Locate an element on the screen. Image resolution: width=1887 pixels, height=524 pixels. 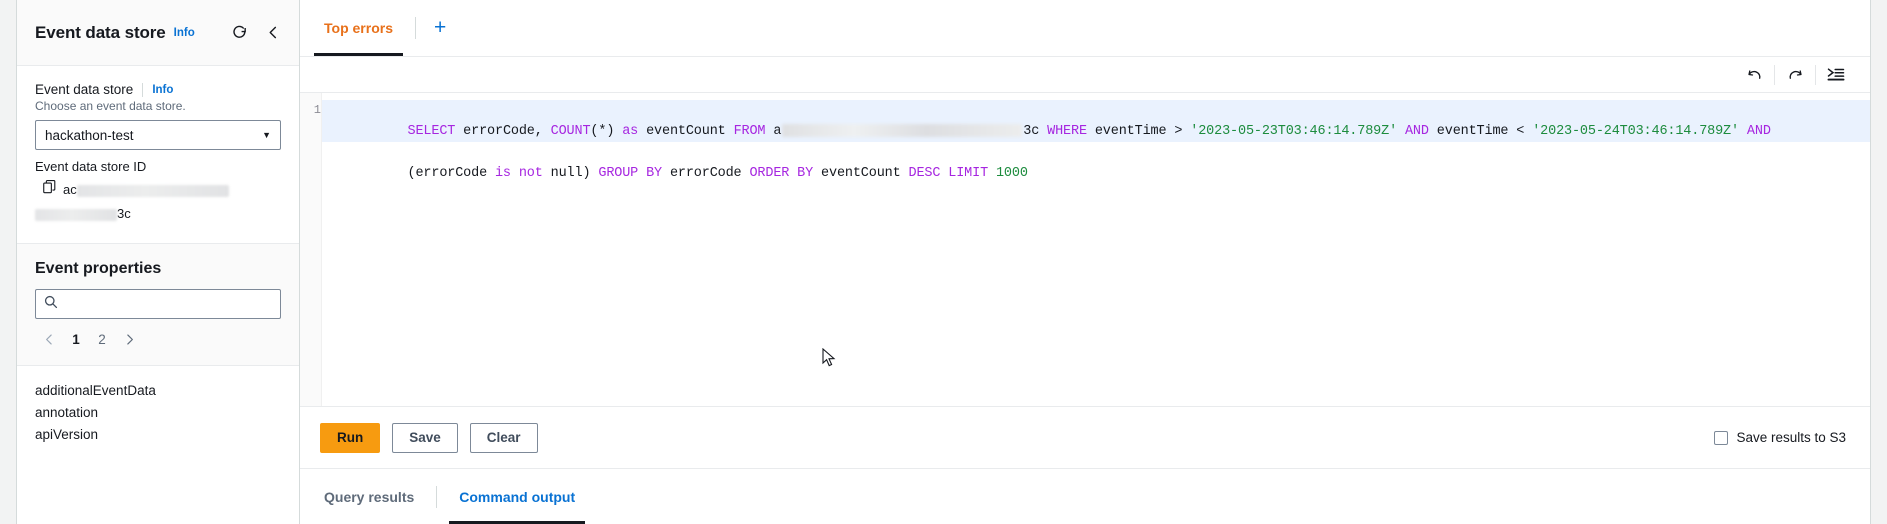
pagination-page-1: 1 is located at coordinates (76, 339).